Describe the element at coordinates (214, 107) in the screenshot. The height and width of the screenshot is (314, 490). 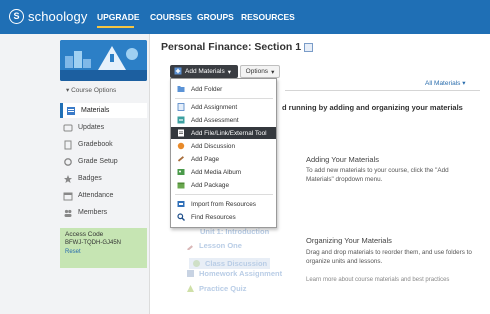
I see `menu-item-label: Add Assignment` at that location.